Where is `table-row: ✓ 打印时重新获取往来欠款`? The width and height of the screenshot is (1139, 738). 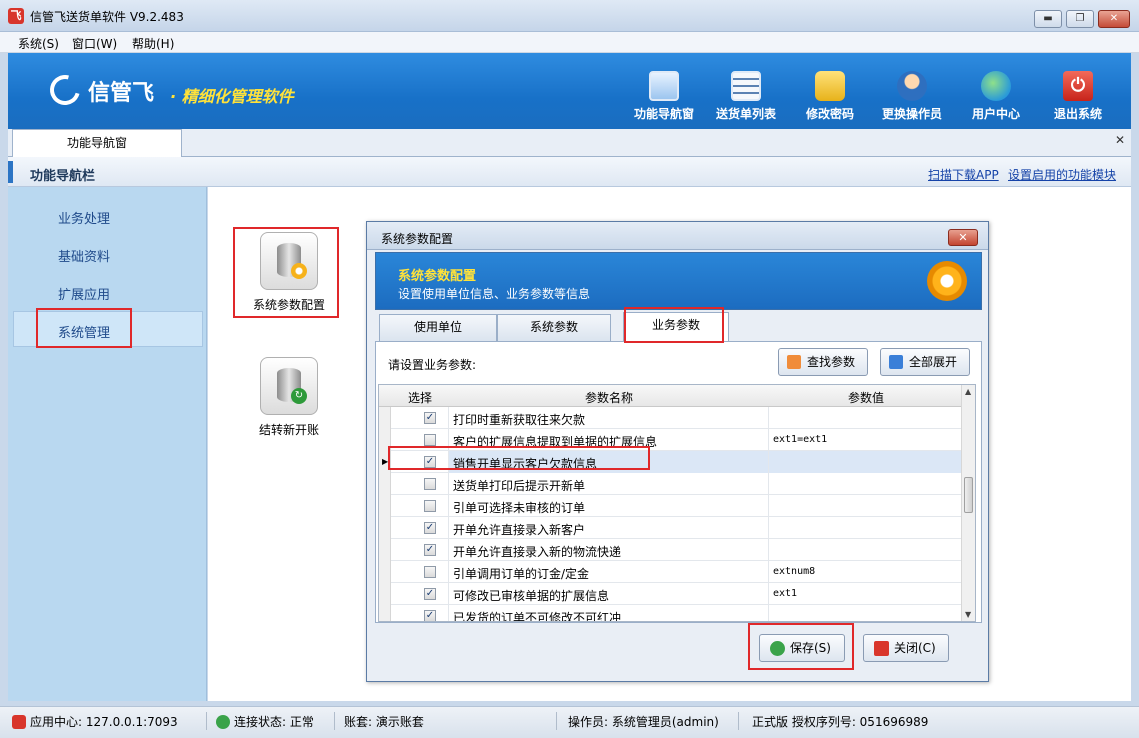 table-row: ✓ 打印时重新获取往来欠款 is located at coordinates (671, 418).